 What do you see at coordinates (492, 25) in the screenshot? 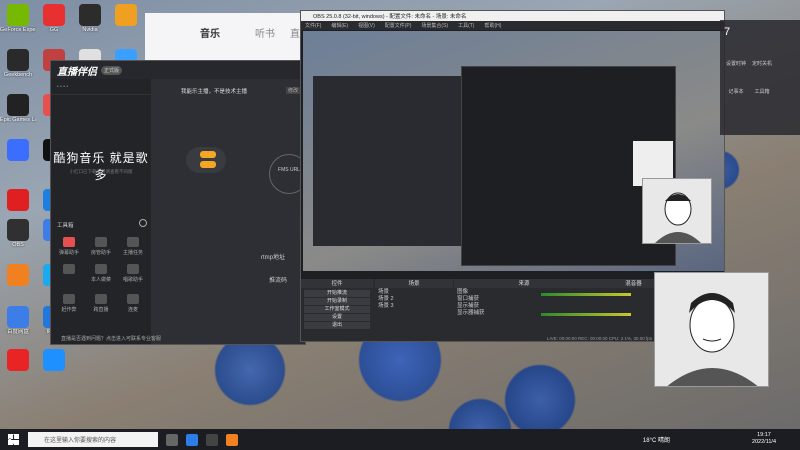
I see `obs-menu-item: 帮助(H)` at bounding box center [492, 25].